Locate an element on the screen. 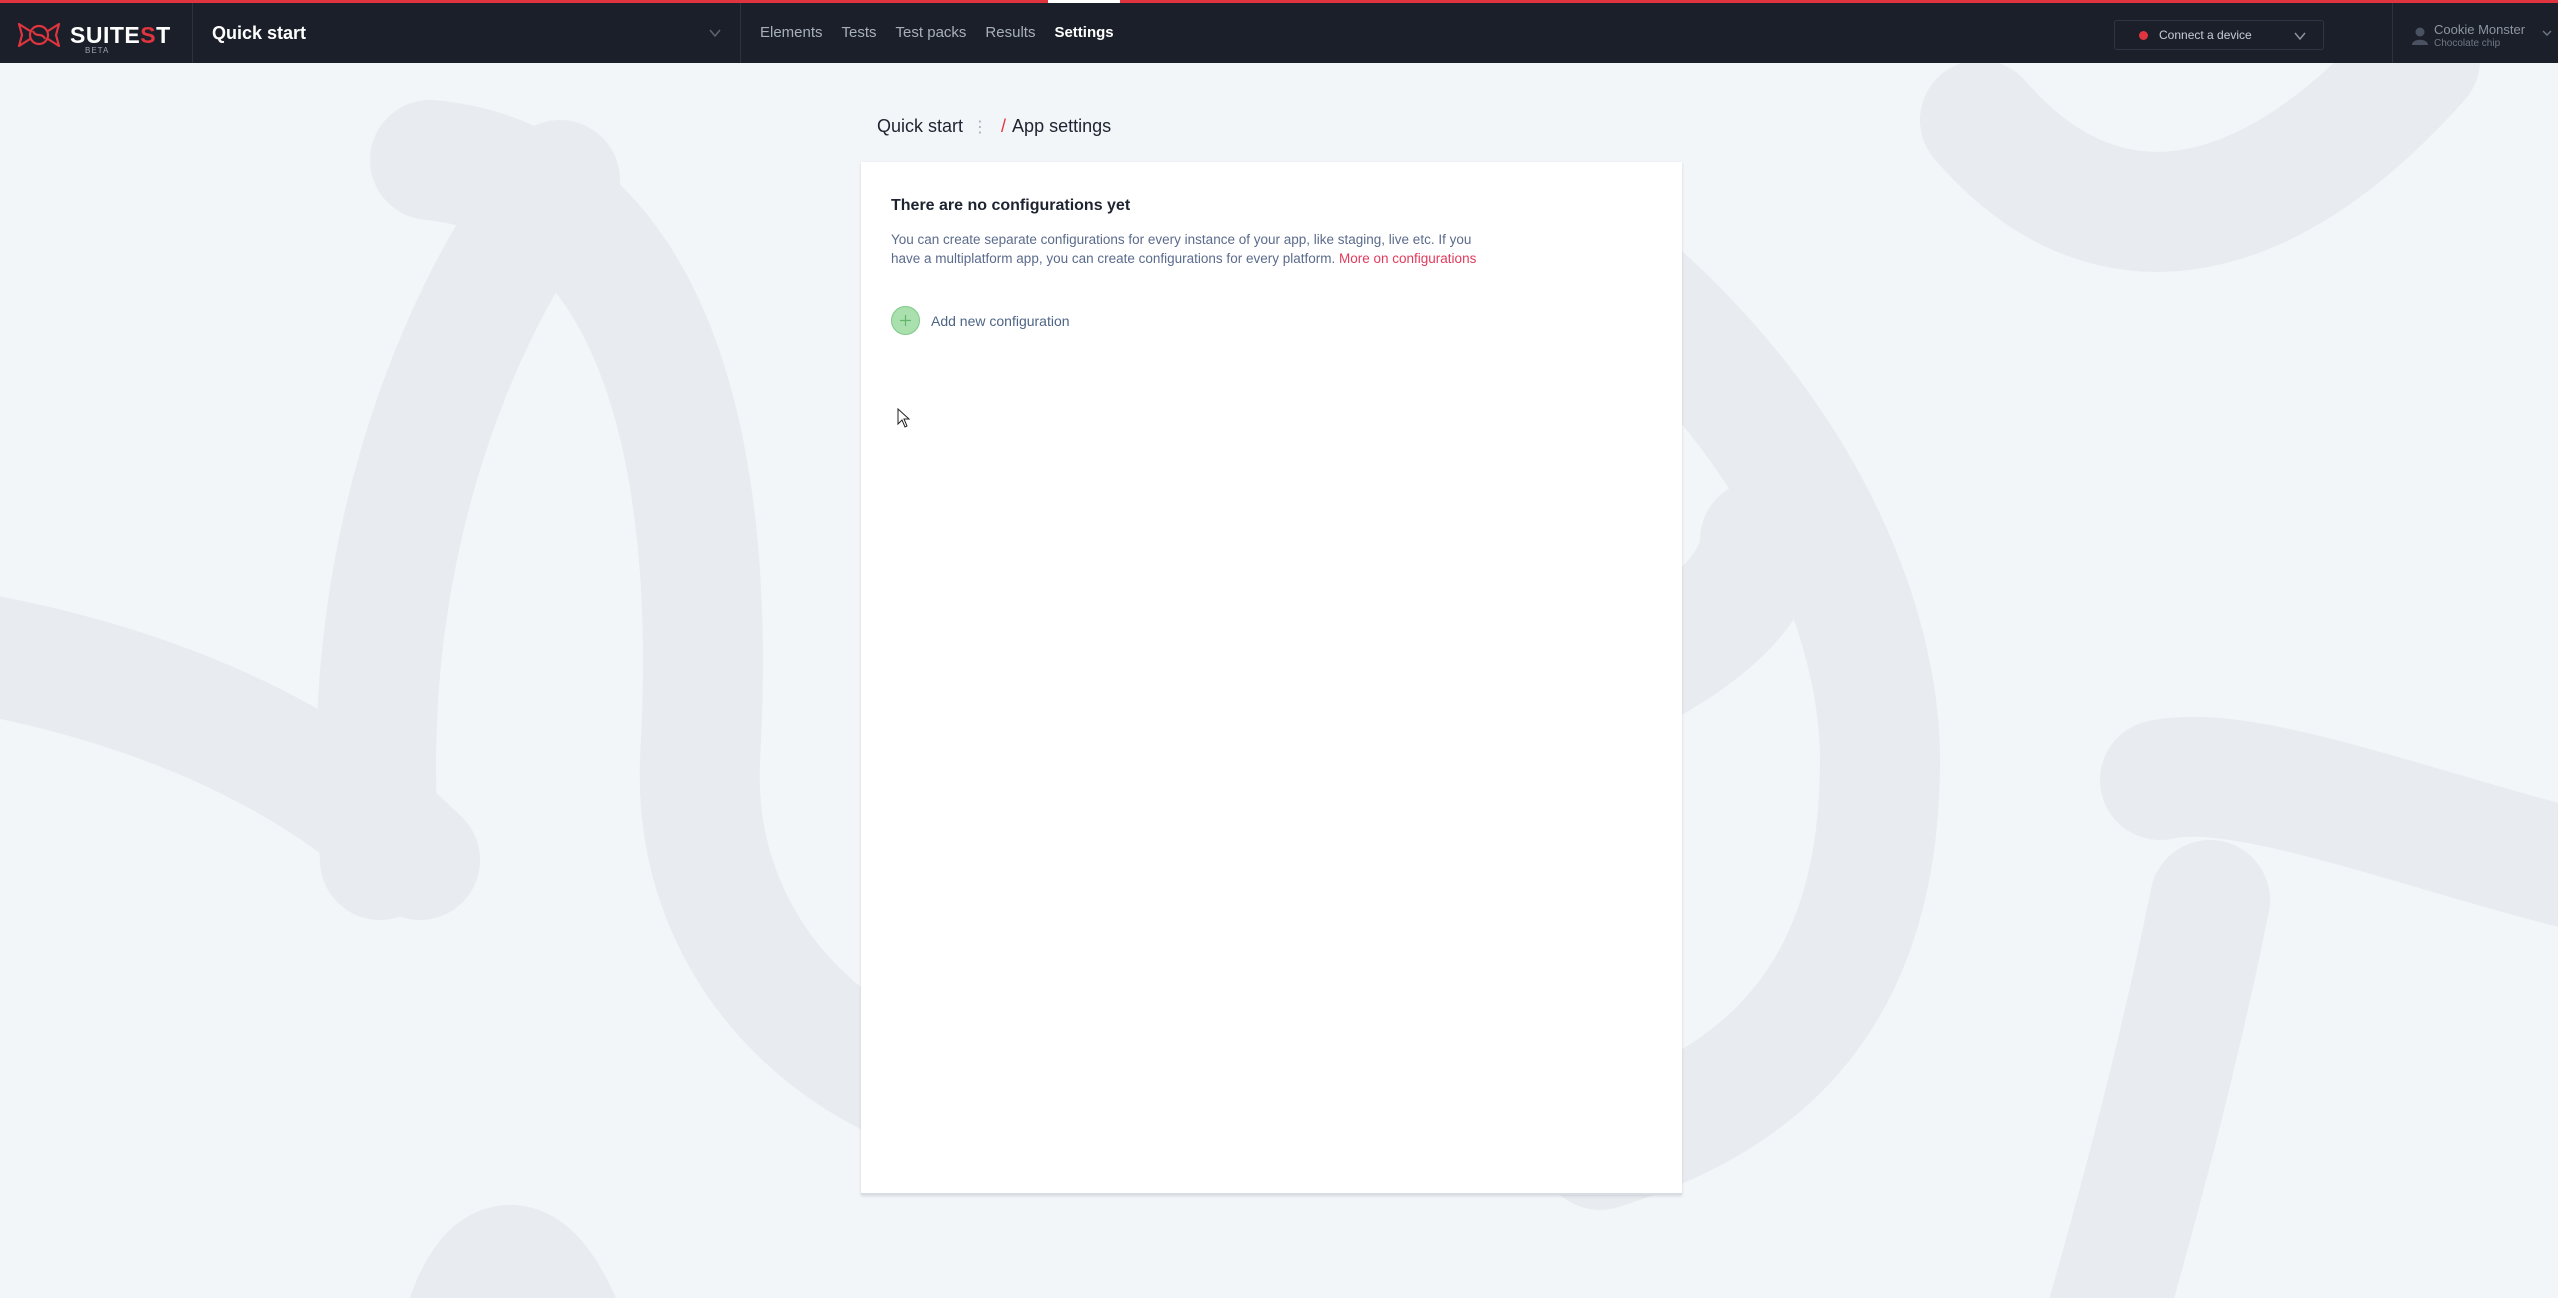  more-on-configurations-link: More on configurations is located at coordinates (1407, 258).